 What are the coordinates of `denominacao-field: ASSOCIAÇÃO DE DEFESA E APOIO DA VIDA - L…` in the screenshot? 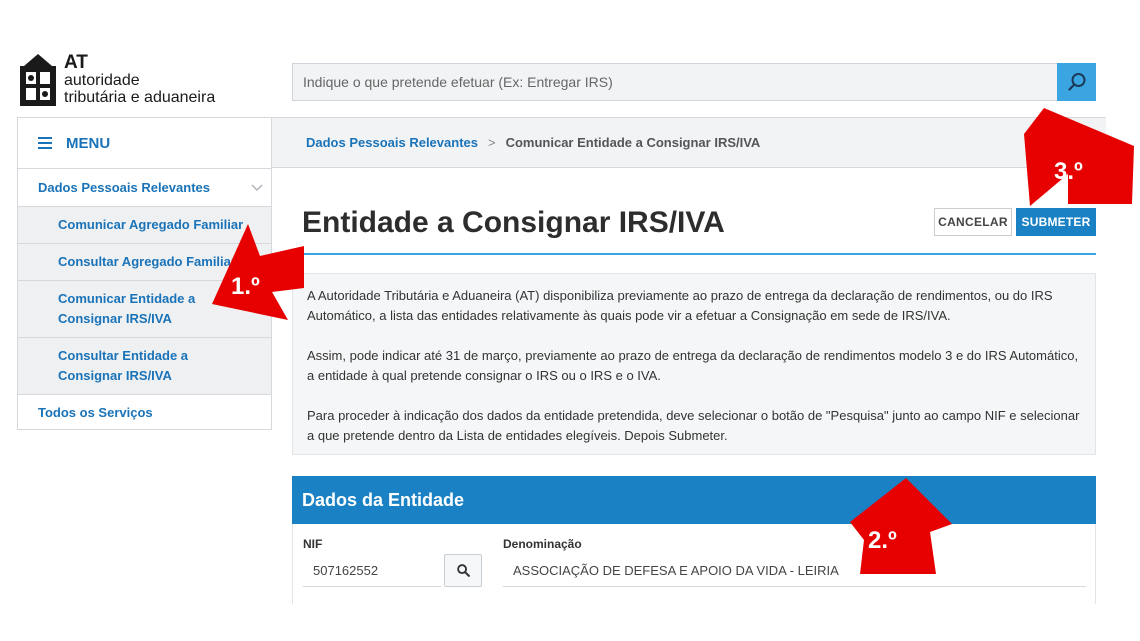 It's located at (794, 570).